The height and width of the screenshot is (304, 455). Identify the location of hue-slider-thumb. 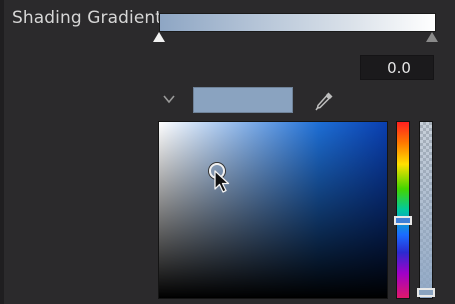
(403, 220).